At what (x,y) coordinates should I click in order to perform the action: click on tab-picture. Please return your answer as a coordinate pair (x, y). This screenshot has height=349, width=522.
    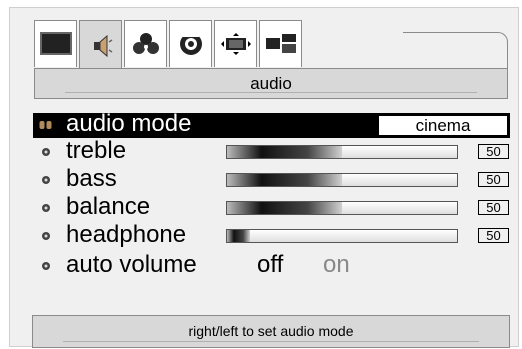
    Looking at the image, I should click on (55, 43).